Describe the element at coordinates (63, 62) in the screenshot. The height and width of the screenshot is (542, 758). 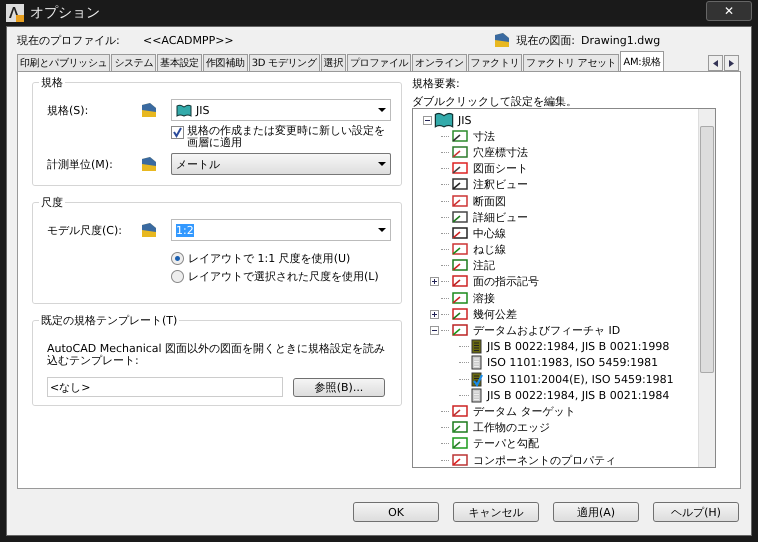
I see `tab: 印刷とパブリッシュ` at that location.